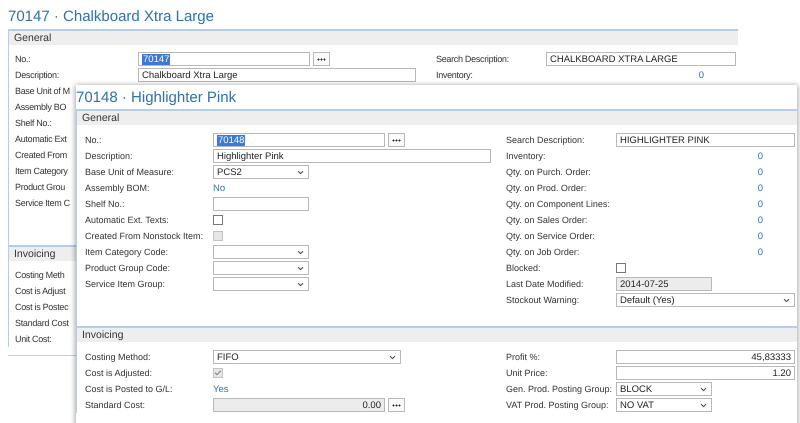  What do you see at coordinates (705, 140) in the screenshot?
I see `text-field: HIGHLIGHTER PINK` at bounding box center [705, 140].